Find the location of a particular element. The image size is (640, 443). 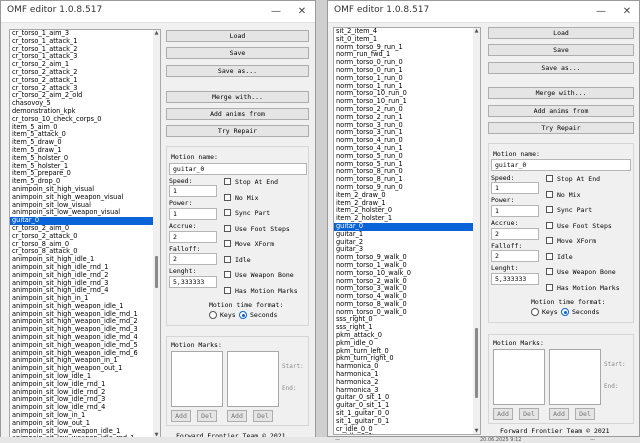

window-title: OMF editor 1.0.8.517 is located at coordinates (55, 10).